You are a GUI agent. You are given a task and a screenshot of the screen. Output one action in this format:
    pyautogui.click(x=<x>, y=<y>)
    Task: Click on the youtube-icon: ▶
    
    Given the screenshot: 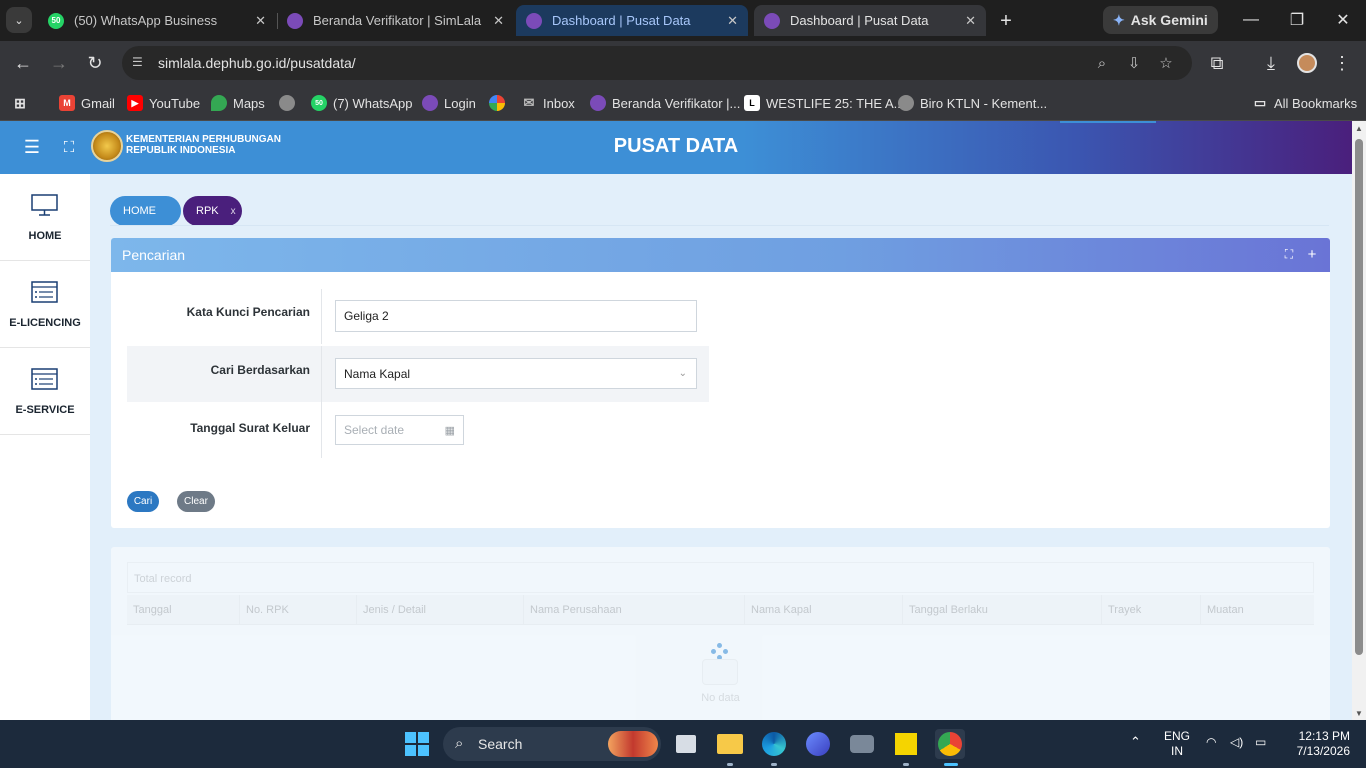 What is the action you would take?
    pyautogui.click(x=135, y=103)
    